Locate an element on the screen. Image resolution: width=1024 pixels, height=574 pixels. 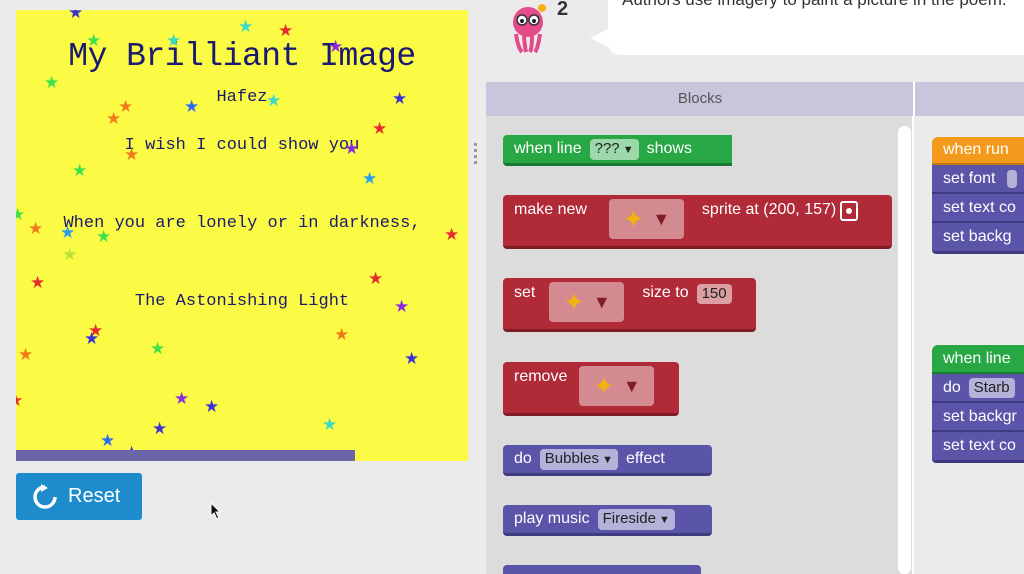
line-dropdown: ??? is located at coordinates (614, 149).